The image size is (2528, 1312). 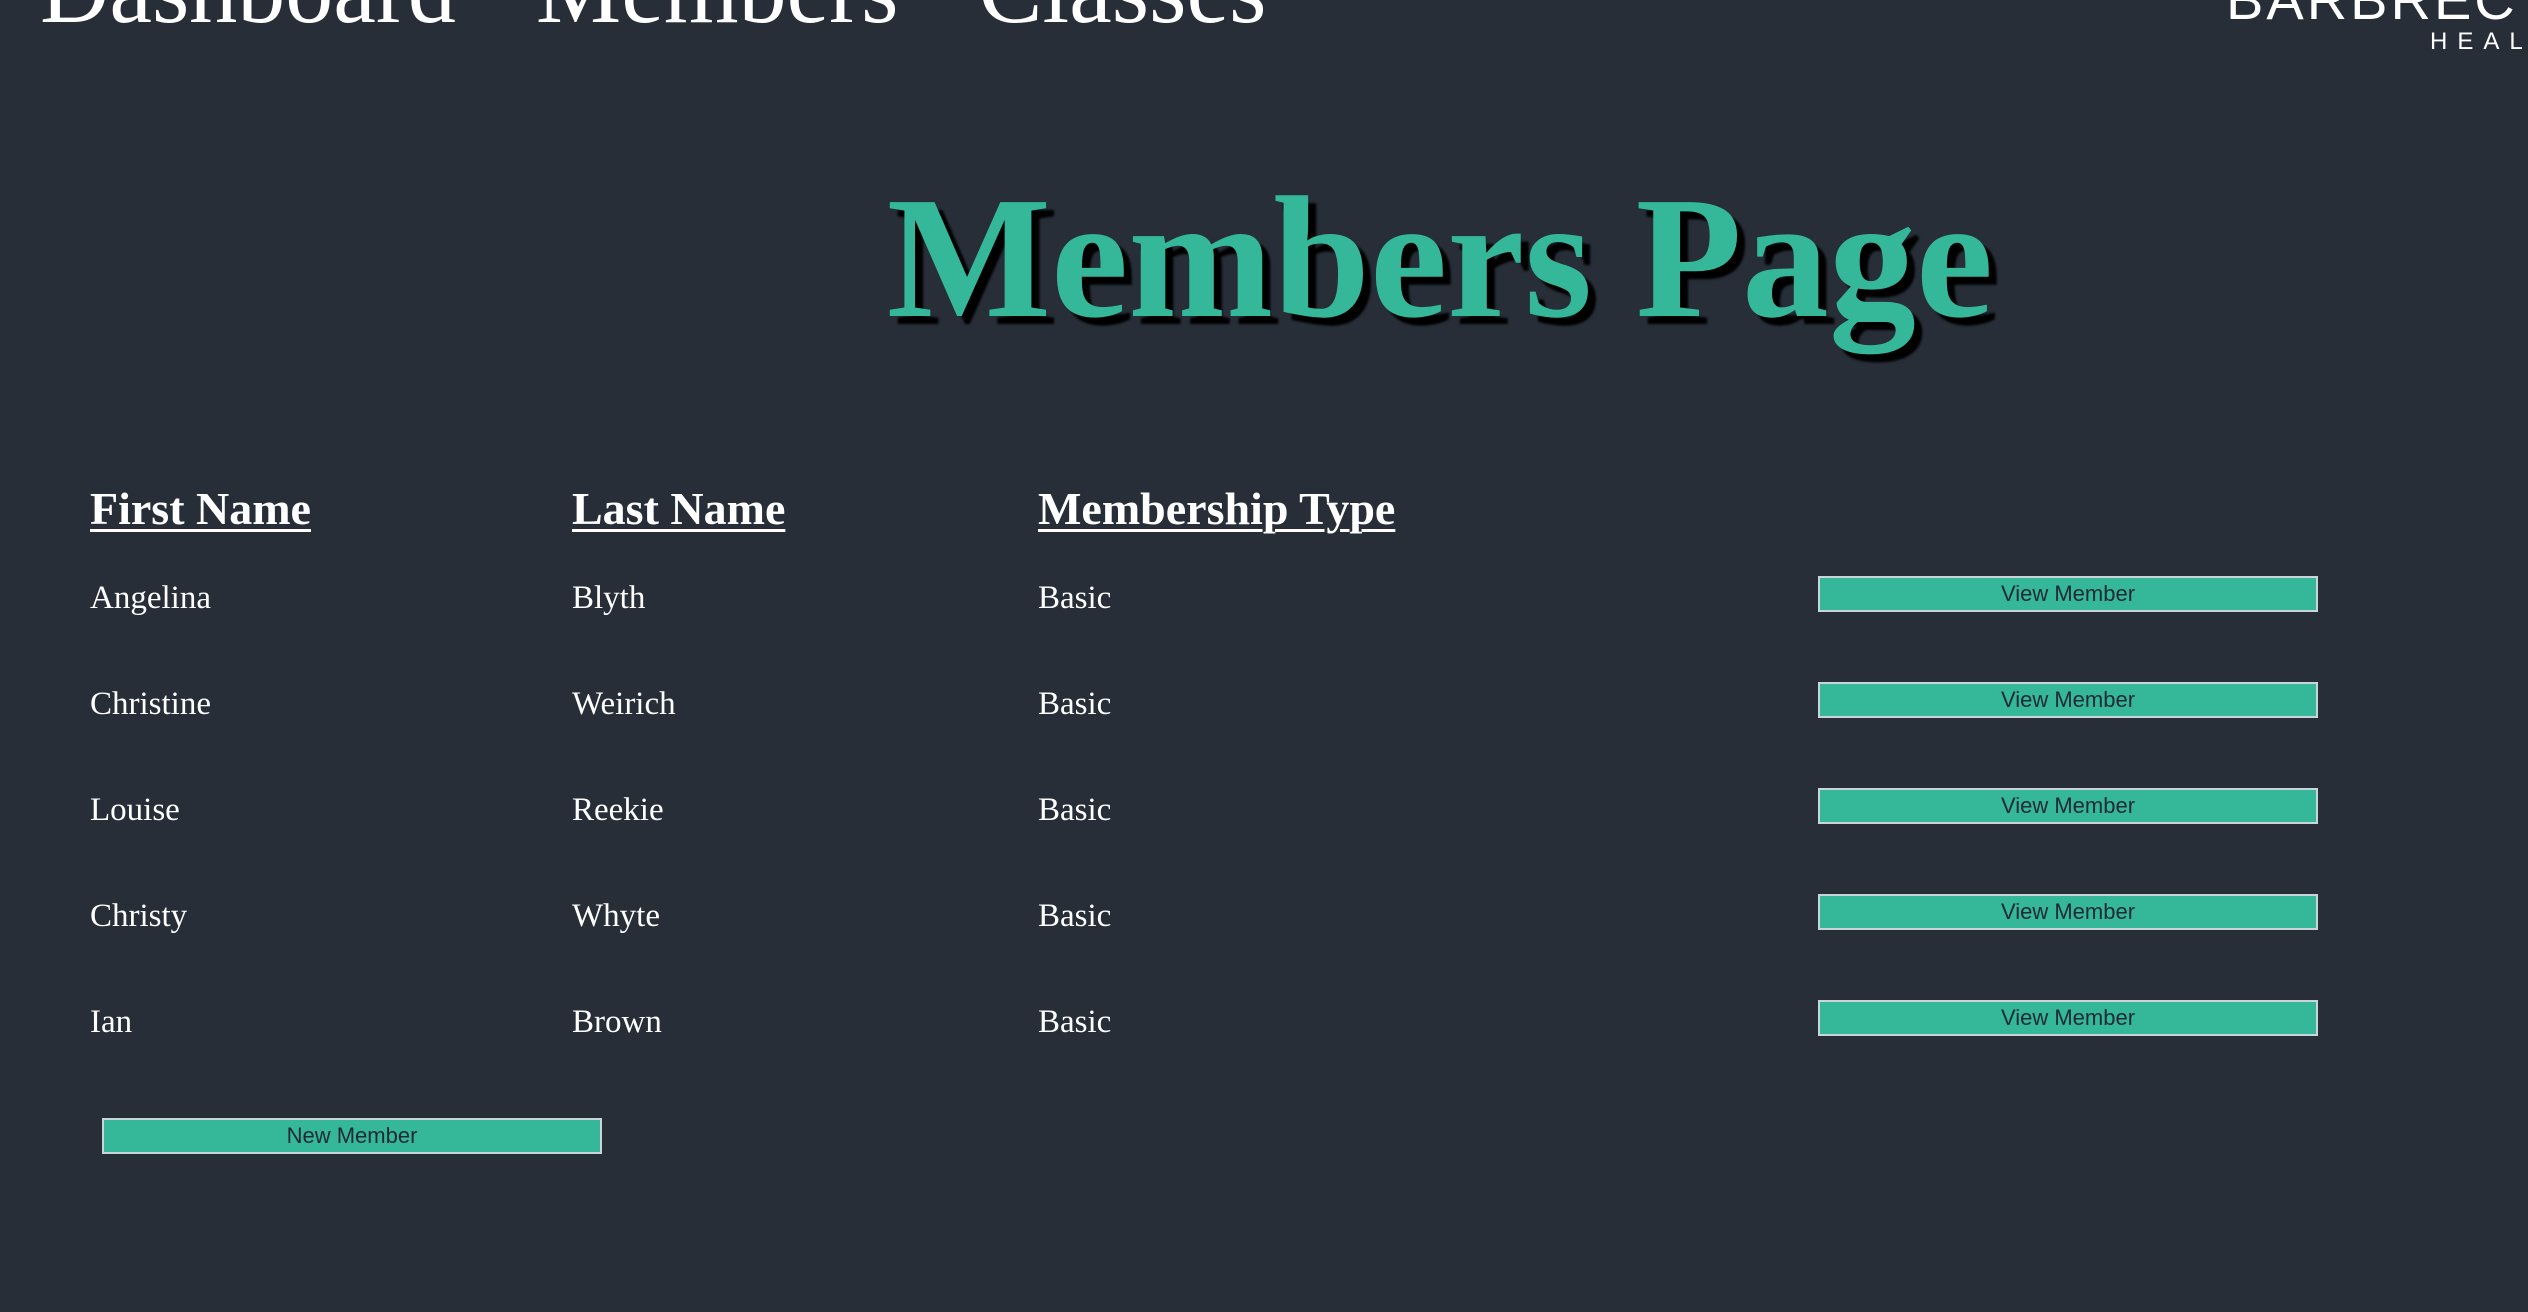 What do you see at coordinates (150, 704) in the screenshot?
I see `first-name-cell: Christine` at bounding box center [150, 704].